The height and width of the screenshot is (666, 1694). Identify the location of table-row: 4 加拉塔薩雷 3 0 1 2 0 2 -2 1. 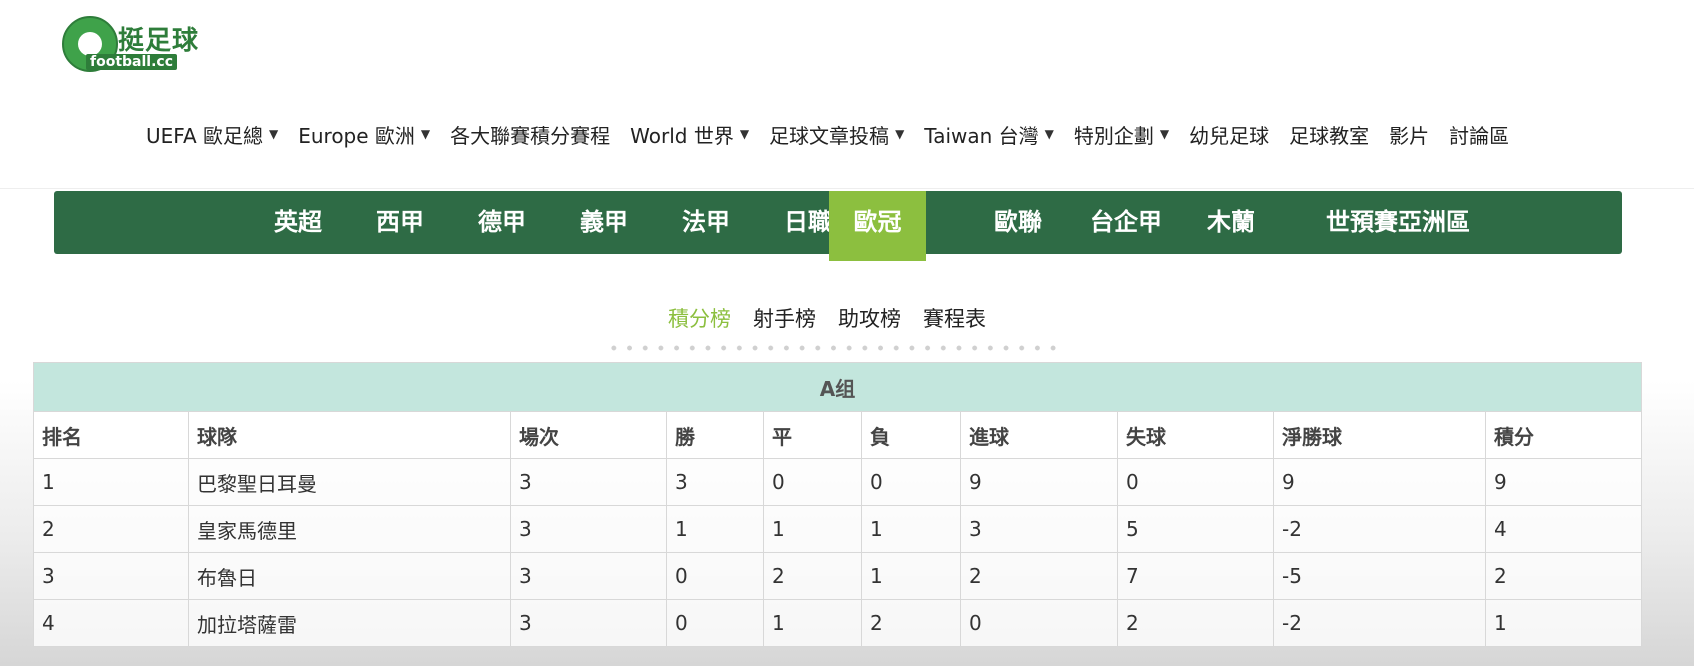
(838, 623).